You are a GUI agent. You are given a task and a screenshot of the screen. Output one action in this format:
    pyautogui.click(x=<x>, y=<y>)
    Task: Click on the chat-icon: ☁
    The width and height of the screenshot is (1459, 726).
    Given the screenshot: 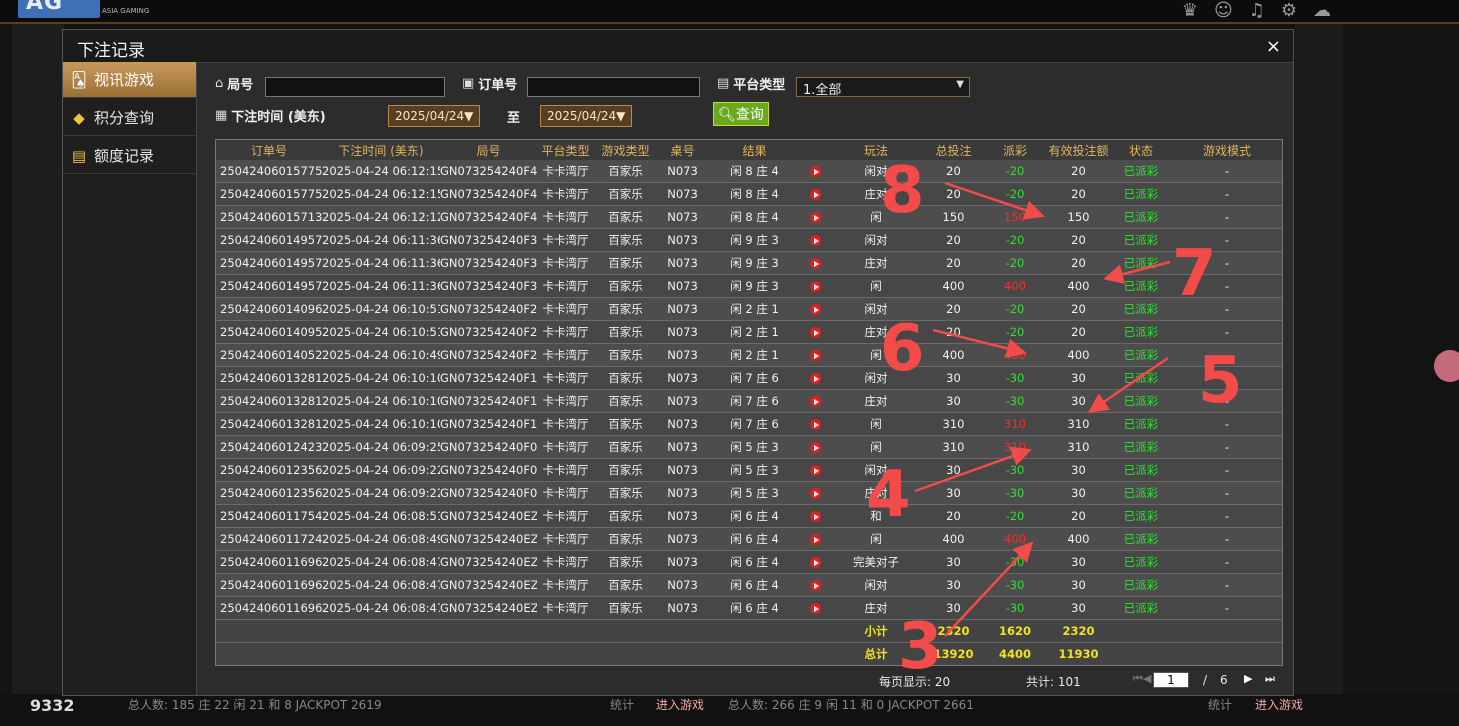 What is the action you would take?
    pyautogui.click(x=1322, y=10)
    